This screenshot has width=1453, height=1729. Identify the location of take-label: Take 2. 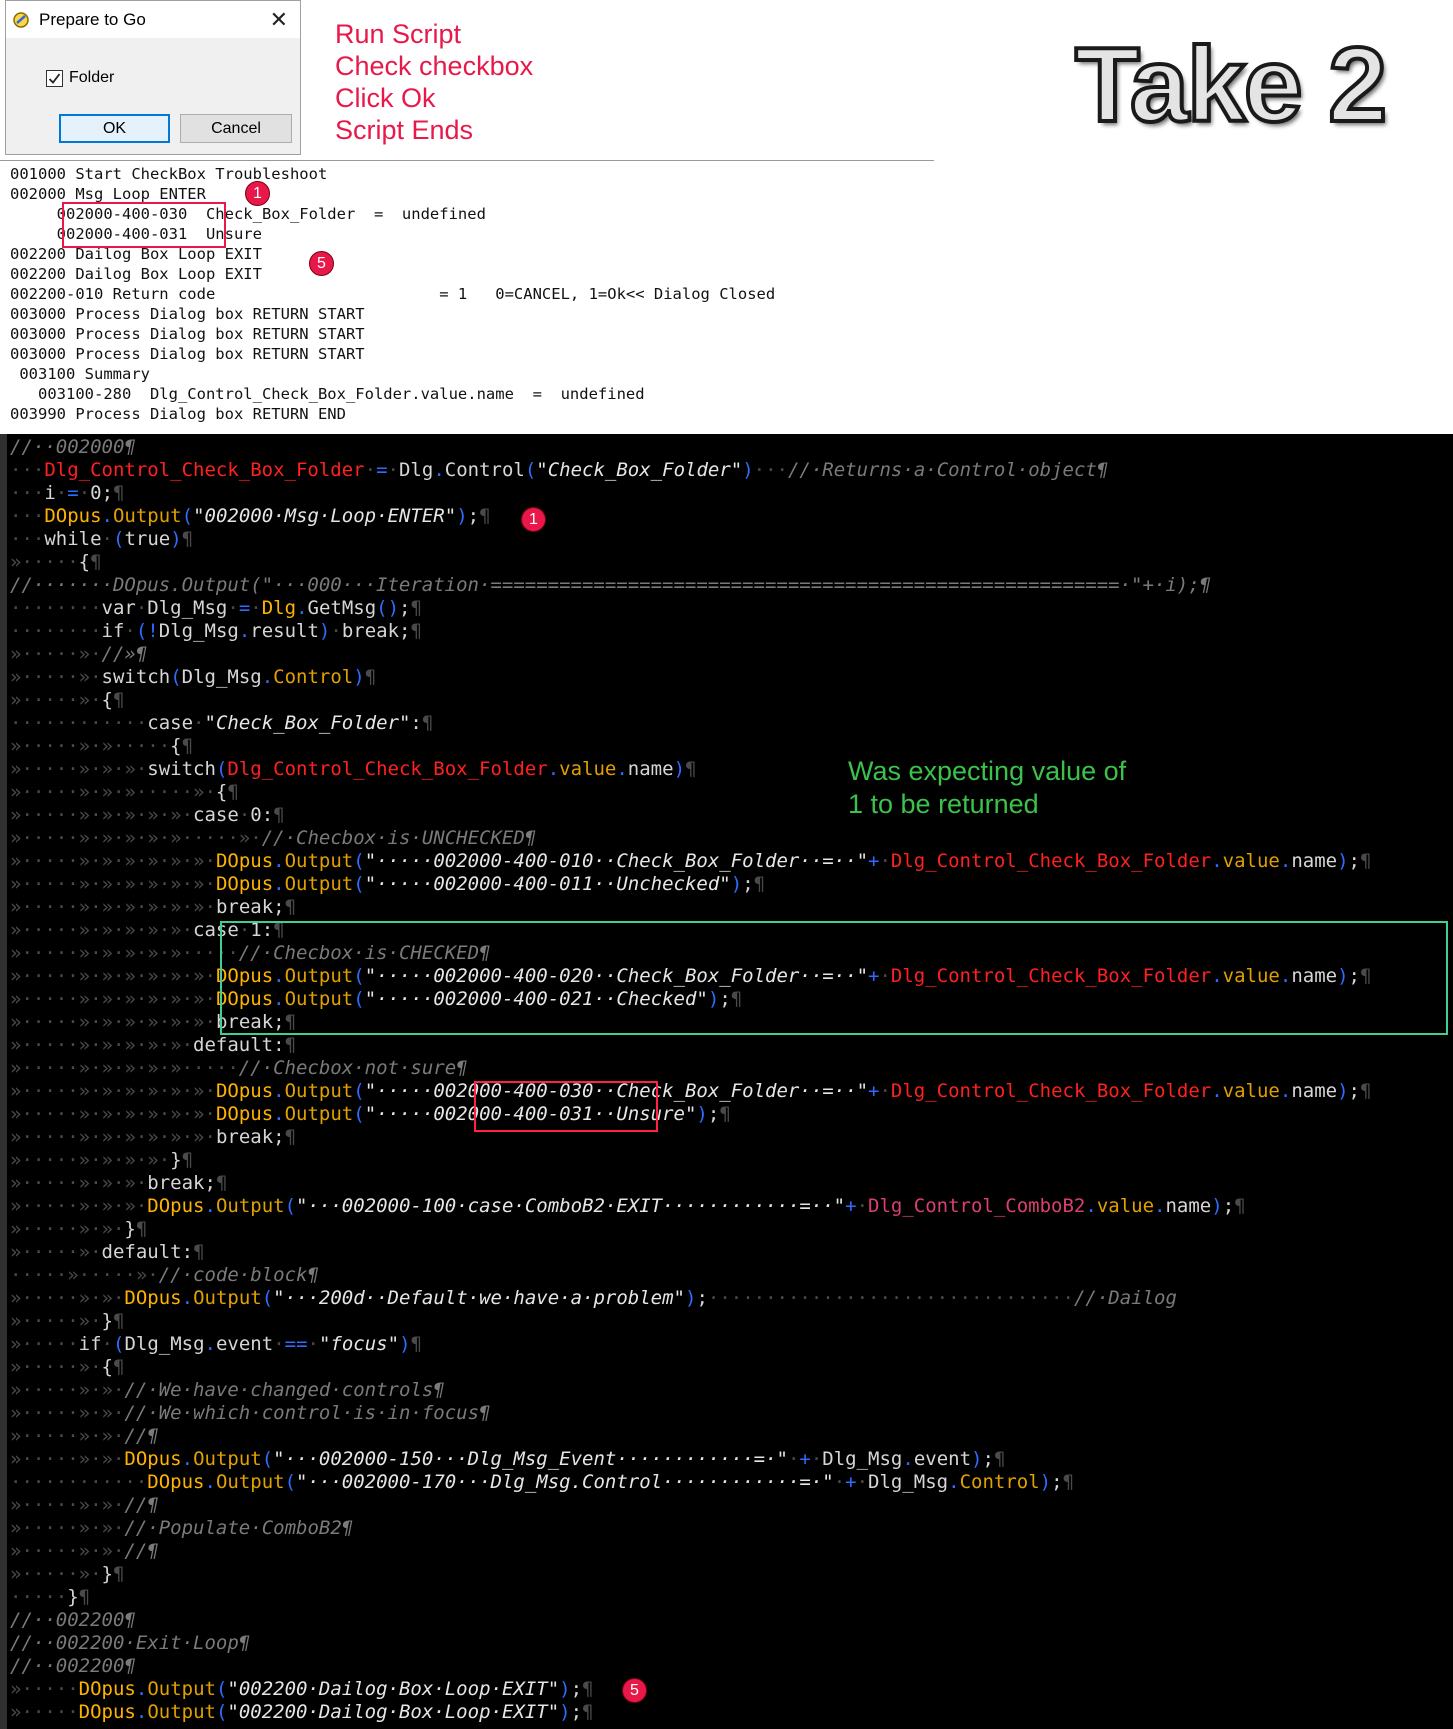
(1231, 85).